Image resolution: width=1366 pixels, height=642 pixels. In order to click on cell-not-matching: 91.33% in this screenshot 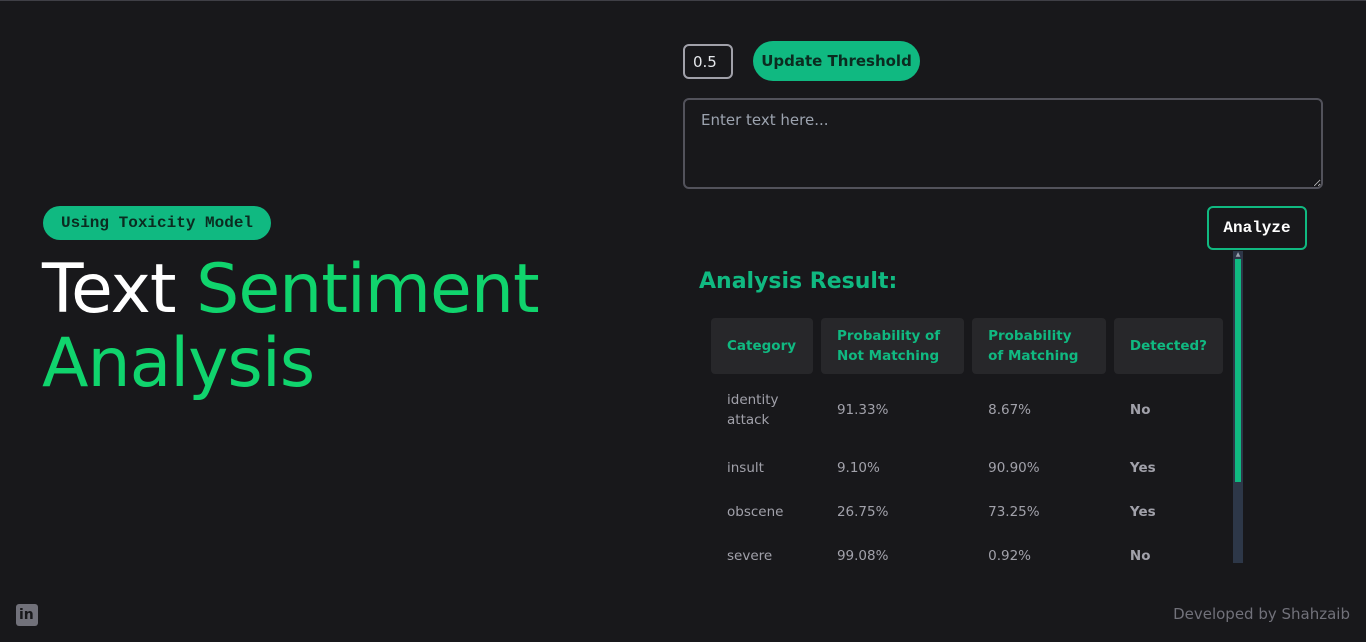, I will do `click(862, 410)`.